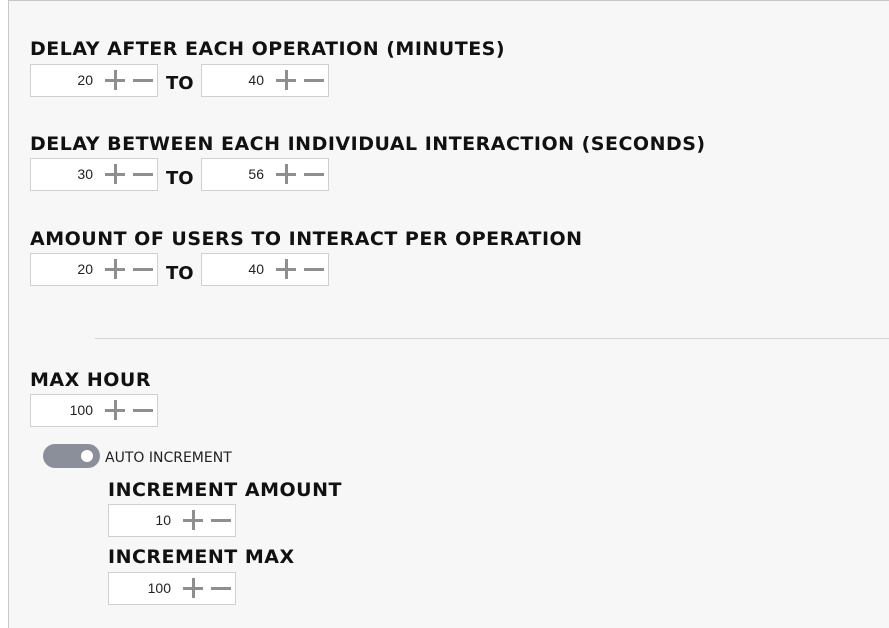 The width and height of the screenshot is (889, 628). What do you see at coordinates (94, 410) in the screenshot?
I see `max-hour-stepper: 100` at bounding box center [94, 410].